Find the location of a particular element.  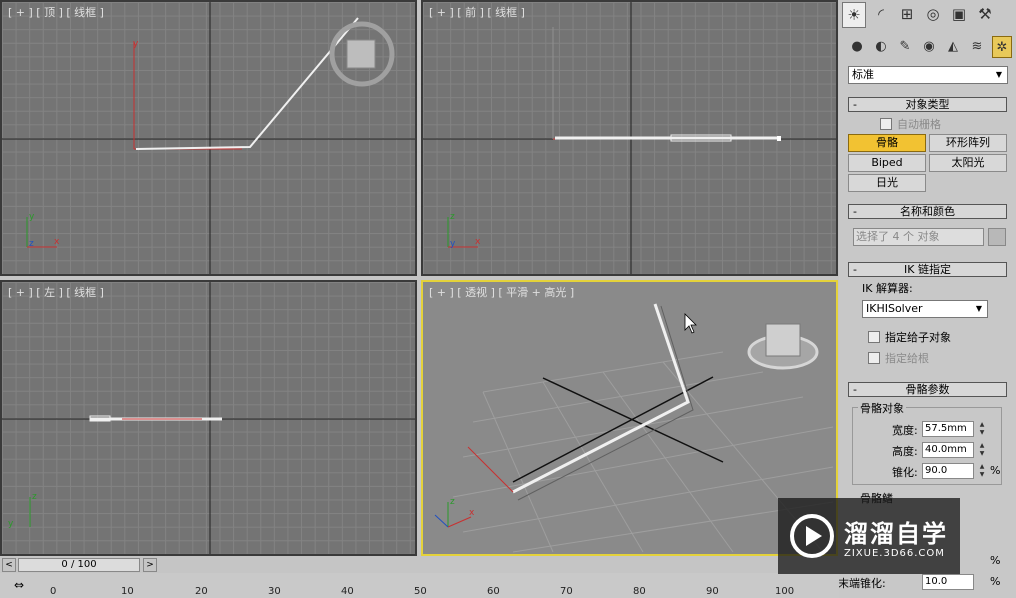

create-icon: ☀ is located at coordinates (854, 15).